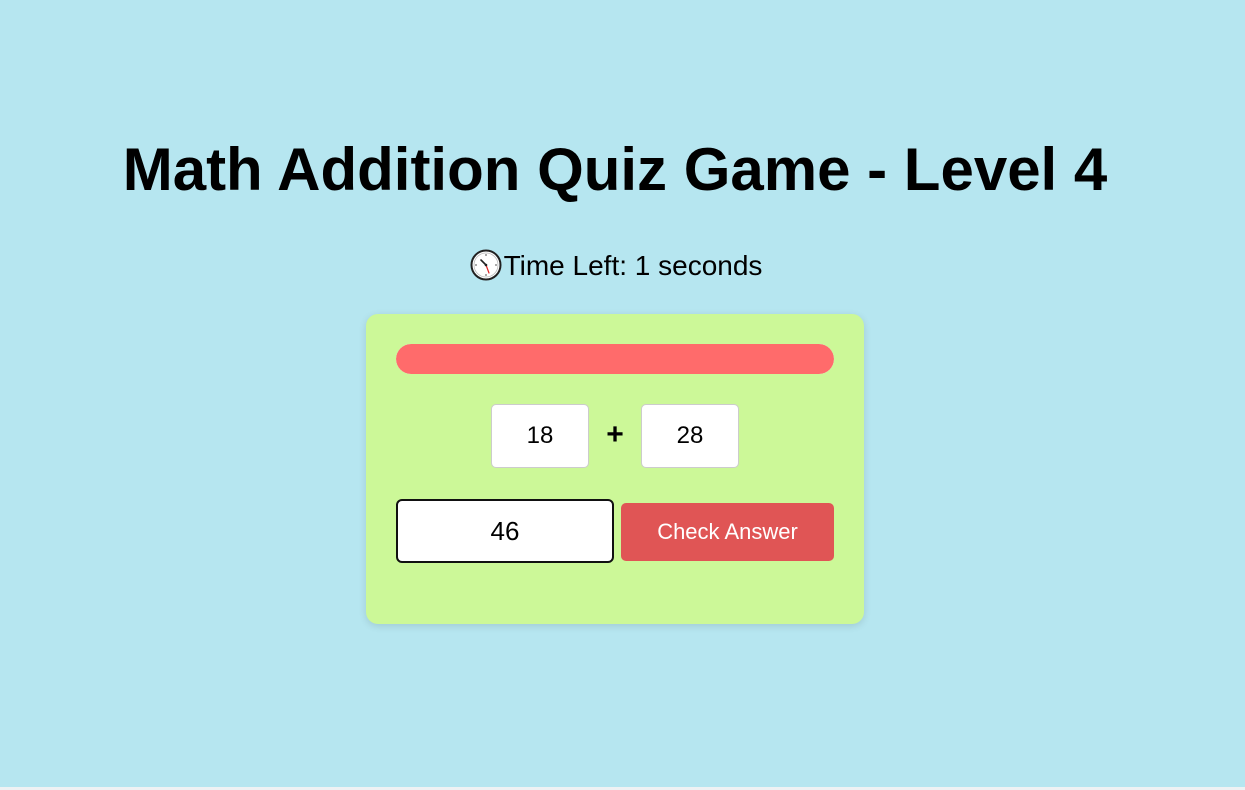  Describe the element at coordinates (540, 436) in the screenshot. I see `operand-a-box: 18` at that location.